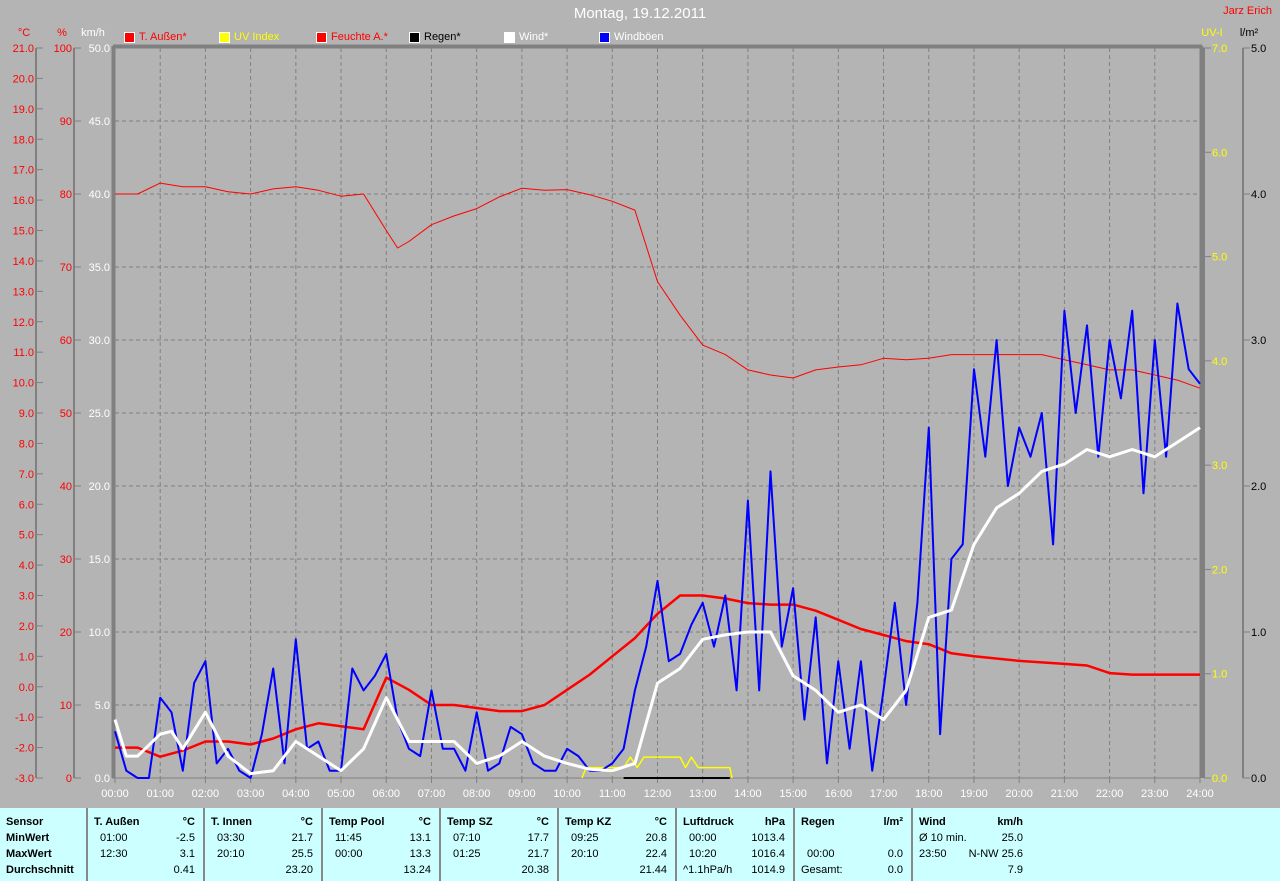 Image resolution: width=1280 pixels, height=881 pixels. I want to click on temp-axis-label: 7.0, so click(26, 475).